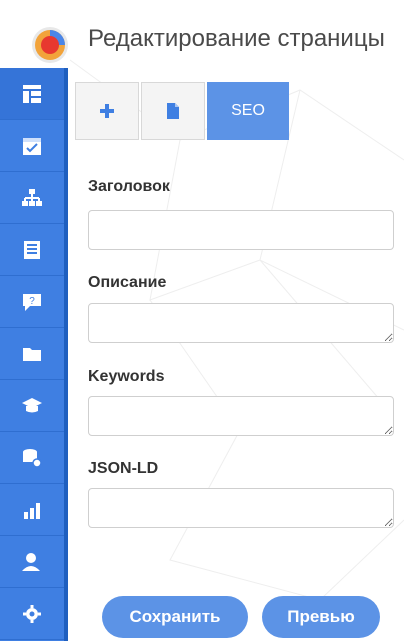  I want to click on jsonld-label: JSON-LD, so click(123, 468).